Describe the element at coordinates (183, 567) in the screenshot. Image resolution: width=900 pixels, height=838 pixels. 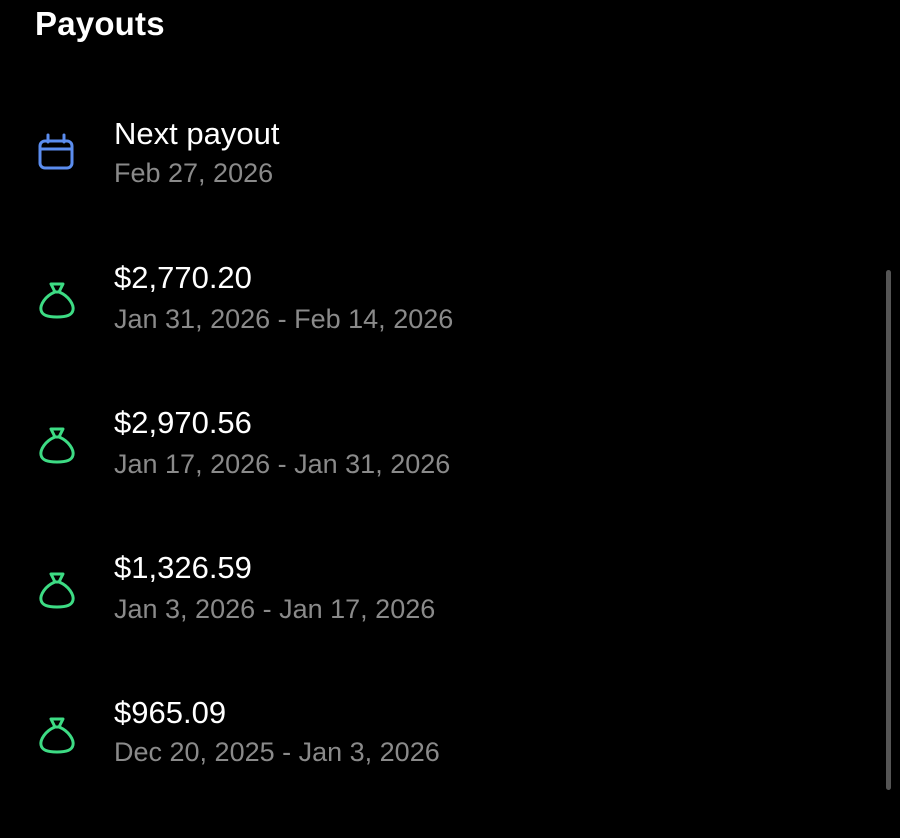
I see `payout-amount: $1,326.59` at that location.